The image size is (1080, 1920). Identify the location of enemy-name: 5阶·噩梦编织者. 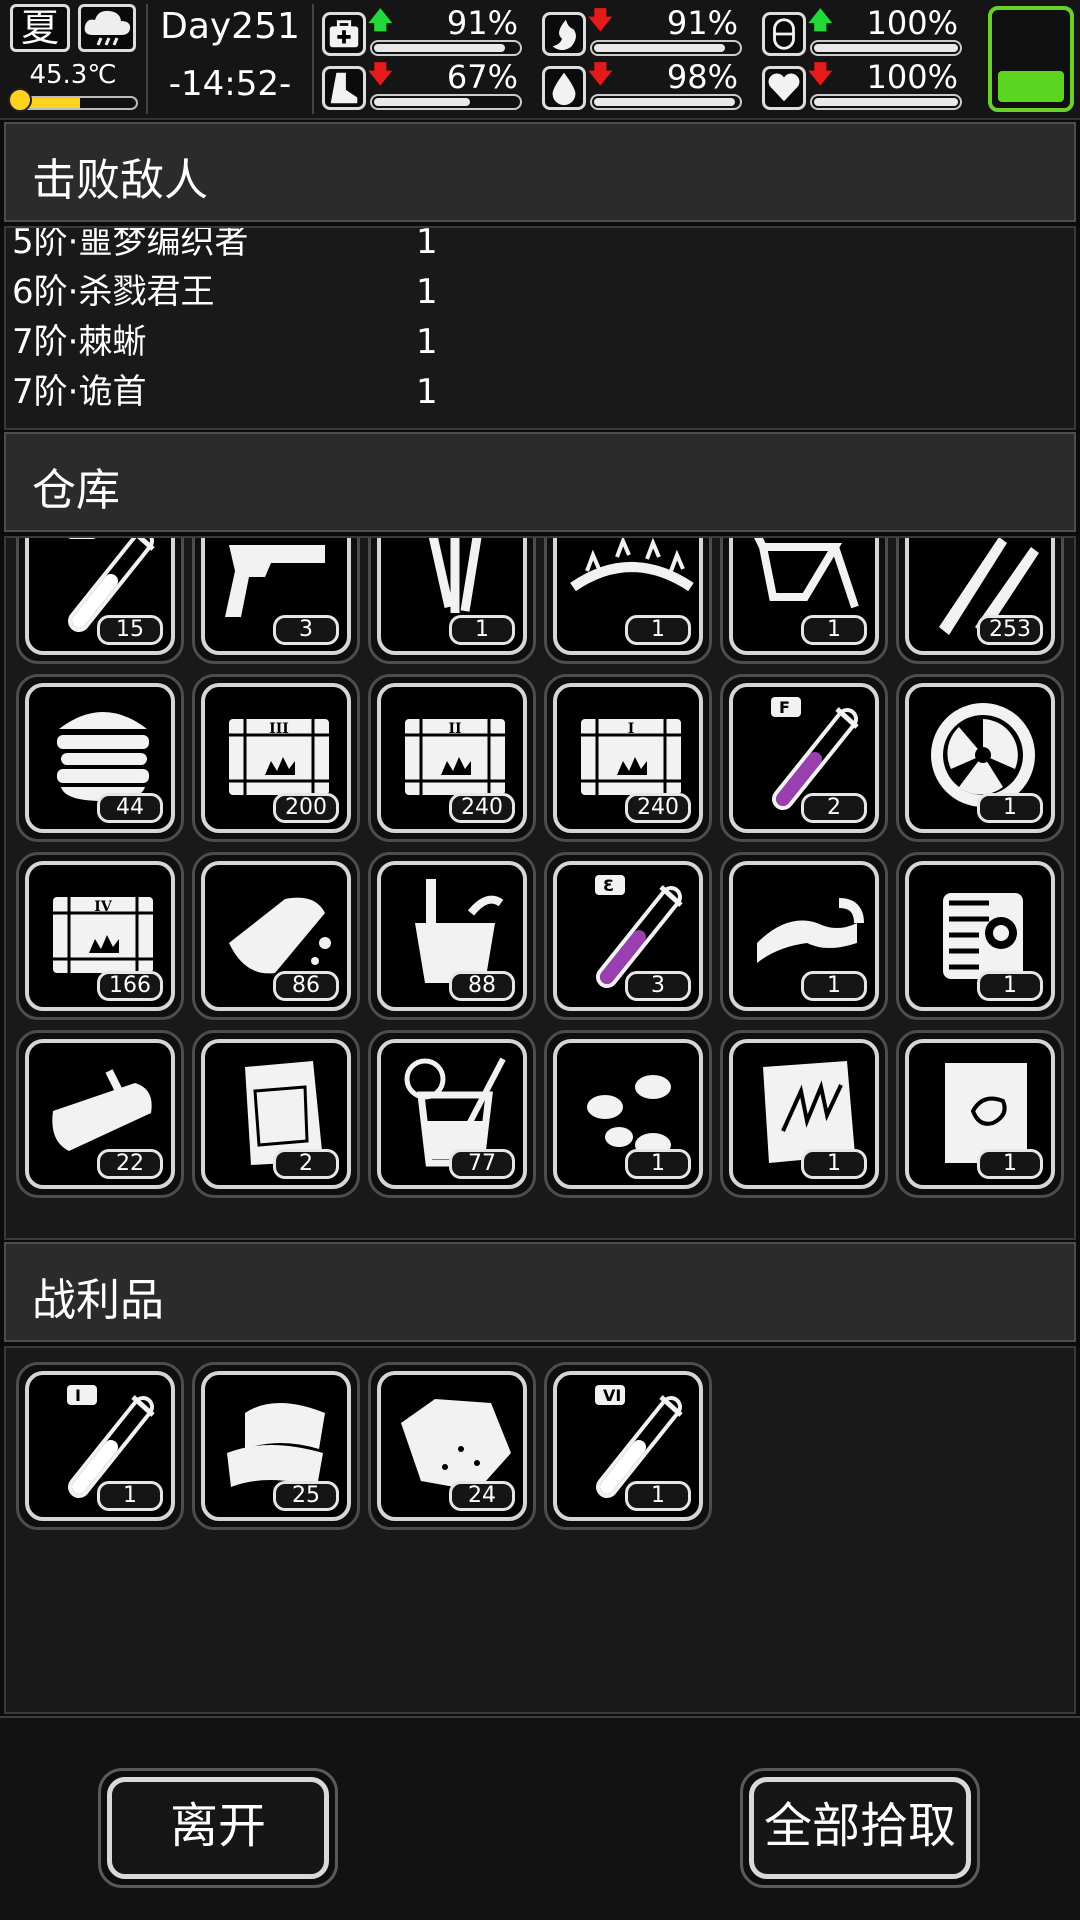
(130, 244).